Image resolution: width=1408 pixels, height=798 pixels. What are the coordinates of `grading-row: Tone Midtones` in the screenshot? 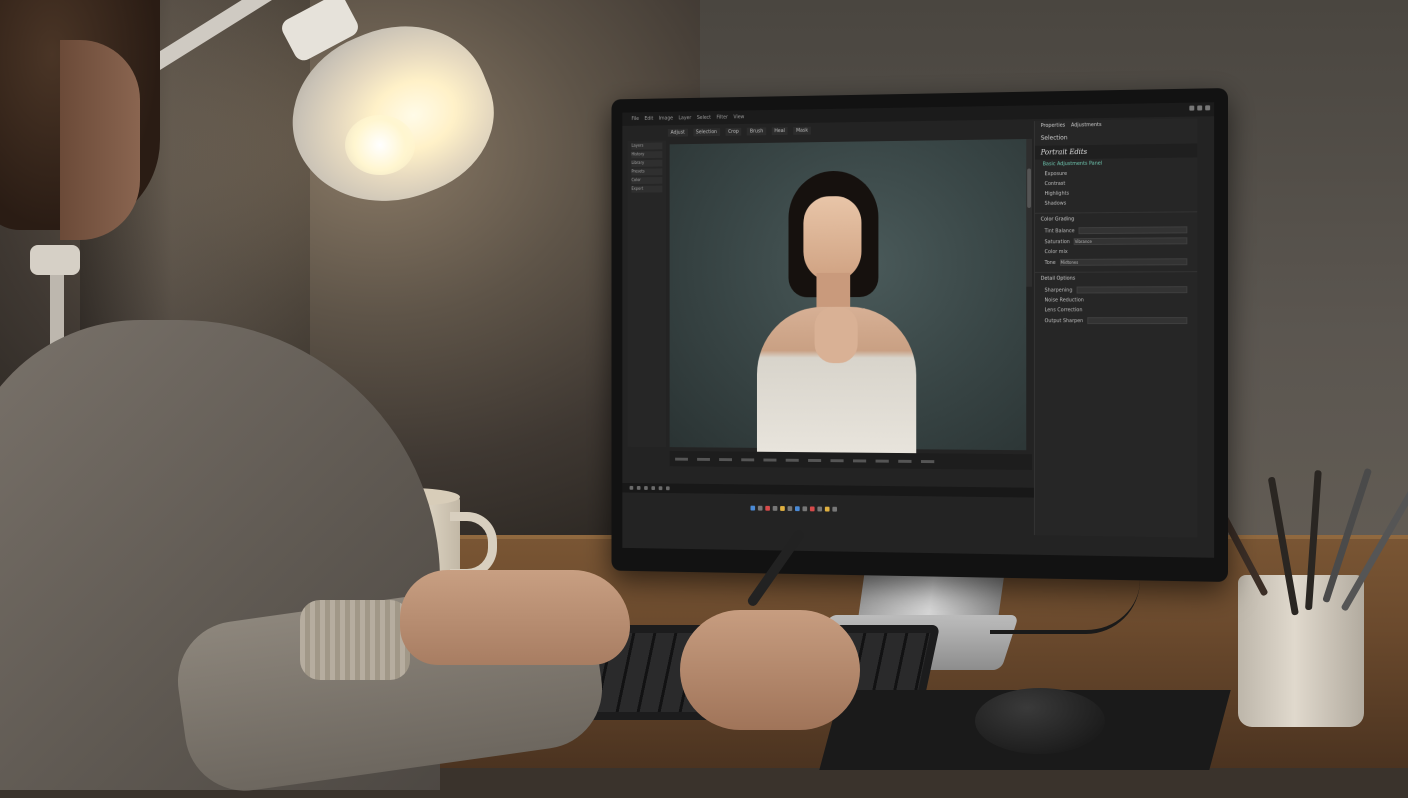 It's located at (1116, 262).